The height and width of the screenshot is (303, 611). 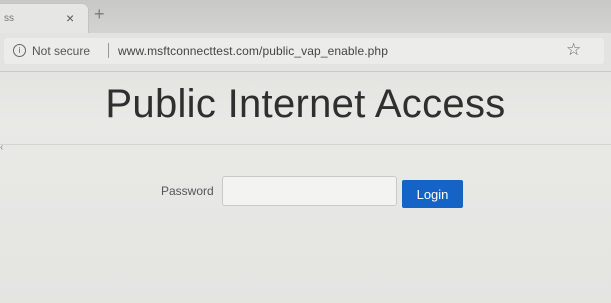 I want to click on password-label: Password, so click(x=187, y=191).